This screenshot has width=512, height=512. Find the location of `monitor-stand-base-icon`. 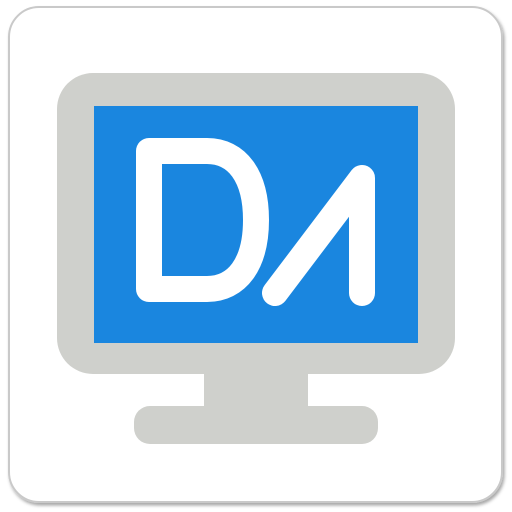

monitor-stand-base-icon is located at coordinates (256, 425).